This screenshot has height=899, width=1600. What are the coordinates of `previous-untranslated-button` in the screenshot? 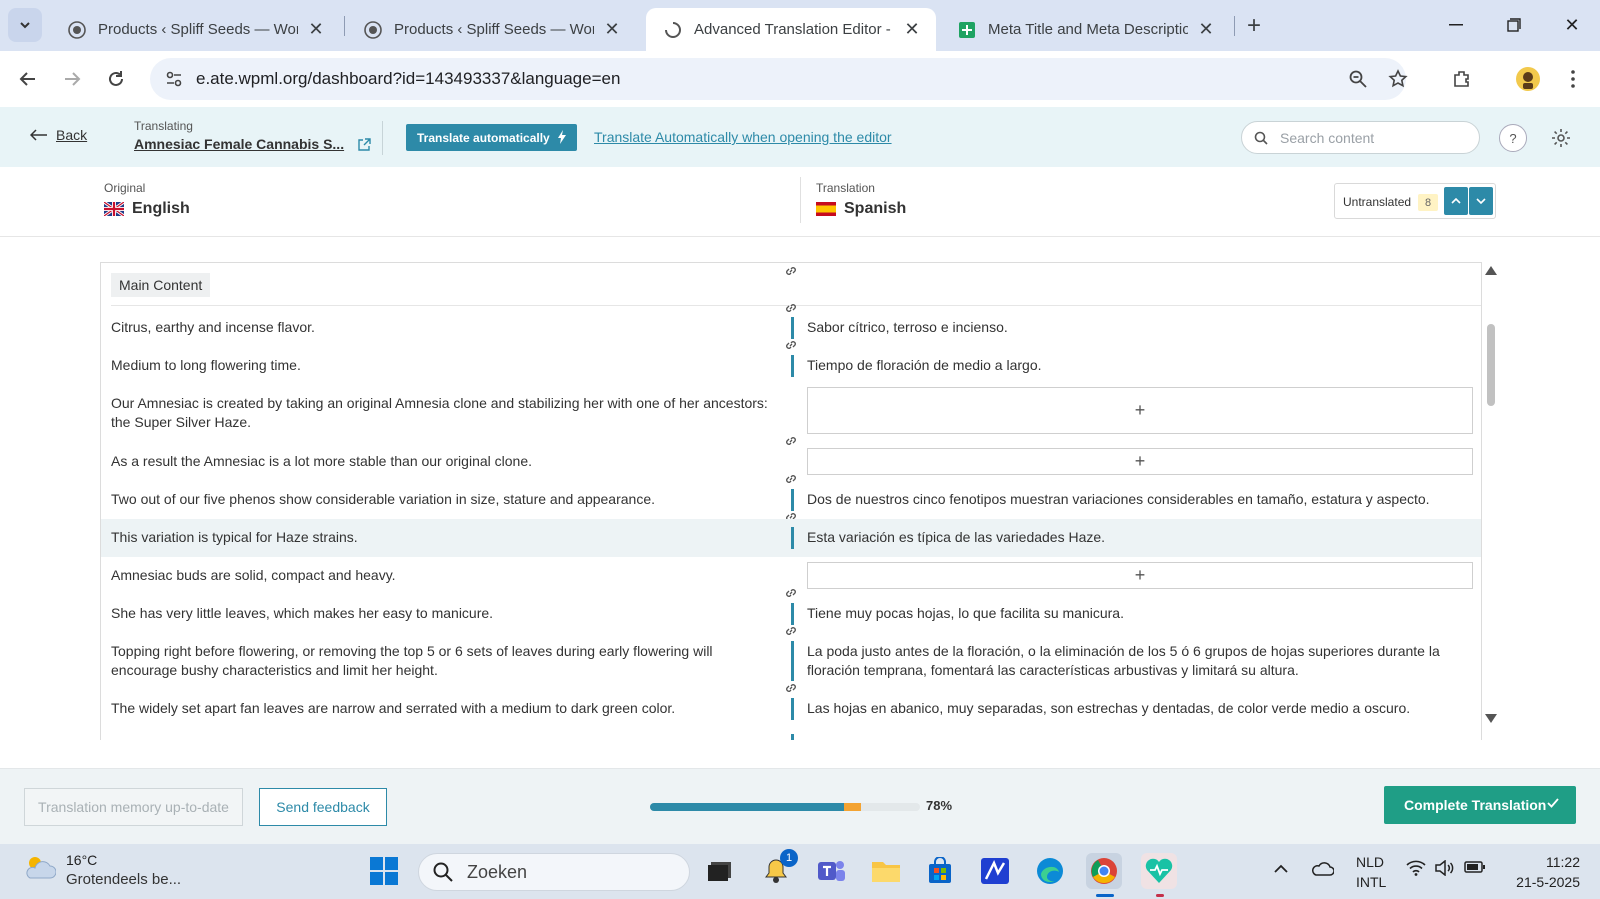 It's located at (1456, 201).